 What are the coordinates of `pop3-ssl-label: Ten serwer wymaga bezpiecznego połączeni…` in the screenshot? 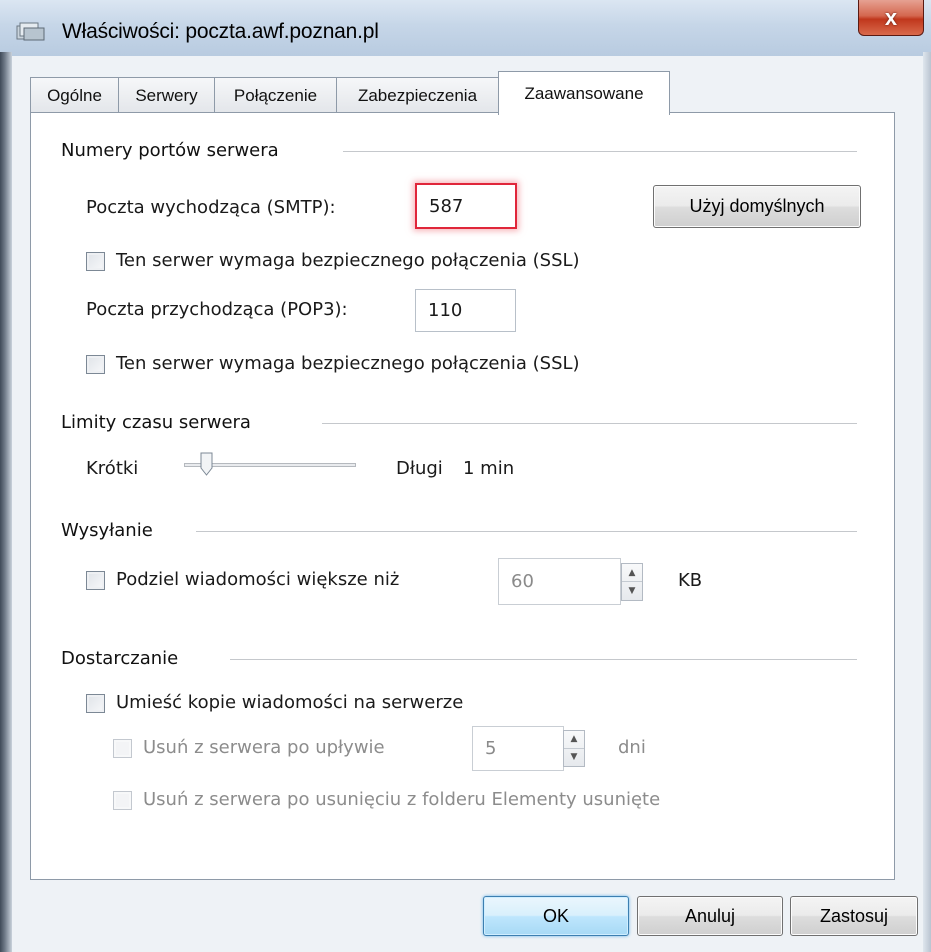 It's located at (348, 363).